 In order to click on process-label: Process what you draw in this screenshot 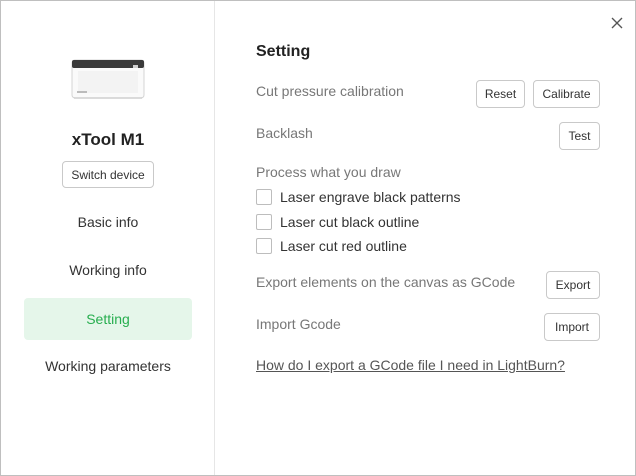, I will do `click(328, 172)`.